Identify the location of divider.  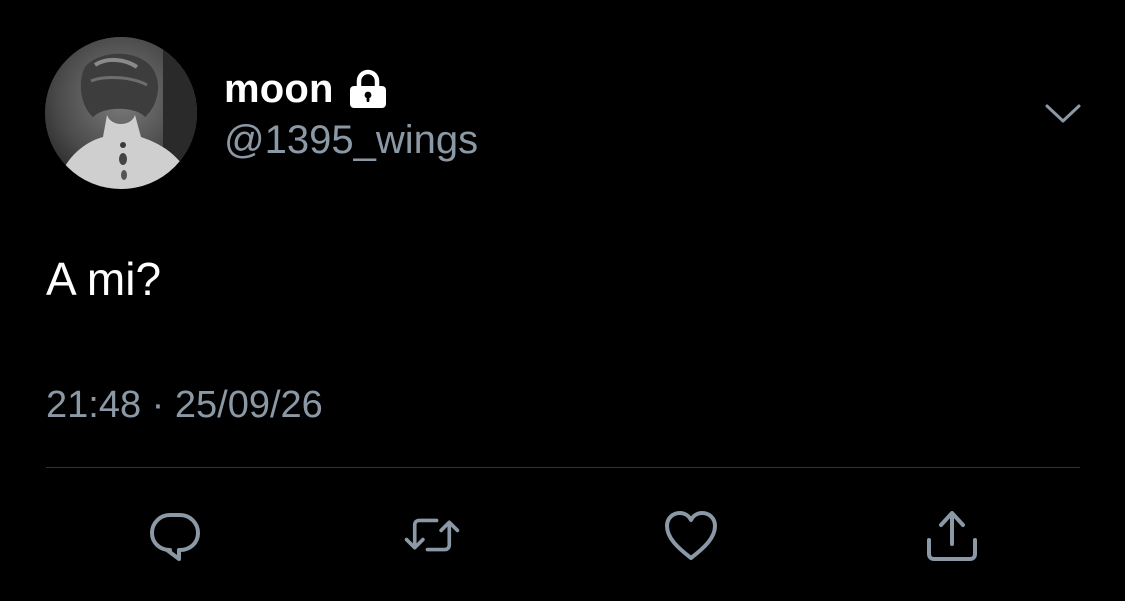
(563, 467).